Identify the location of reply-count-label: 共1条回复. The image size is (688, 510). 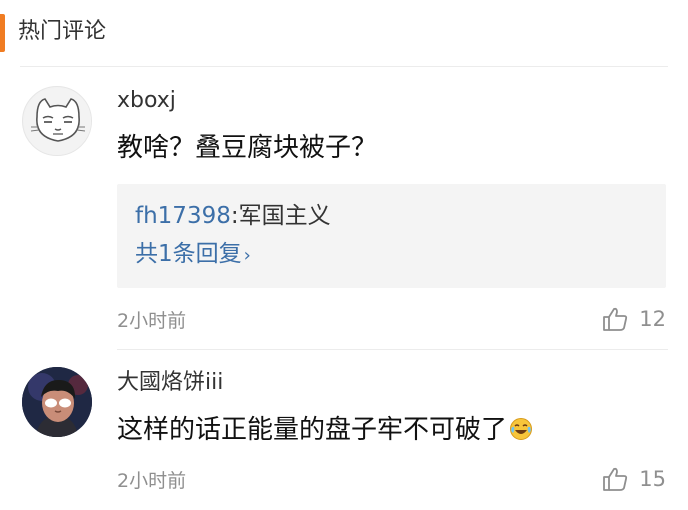
(188, 254).